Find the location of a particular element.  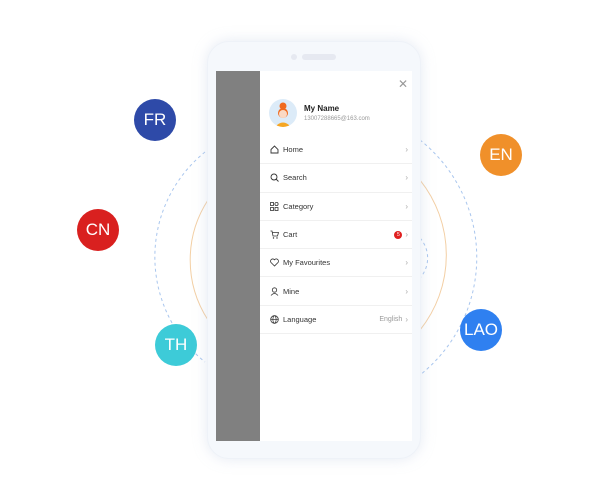

language-lao: LAO is located at coordinates (481, 330).